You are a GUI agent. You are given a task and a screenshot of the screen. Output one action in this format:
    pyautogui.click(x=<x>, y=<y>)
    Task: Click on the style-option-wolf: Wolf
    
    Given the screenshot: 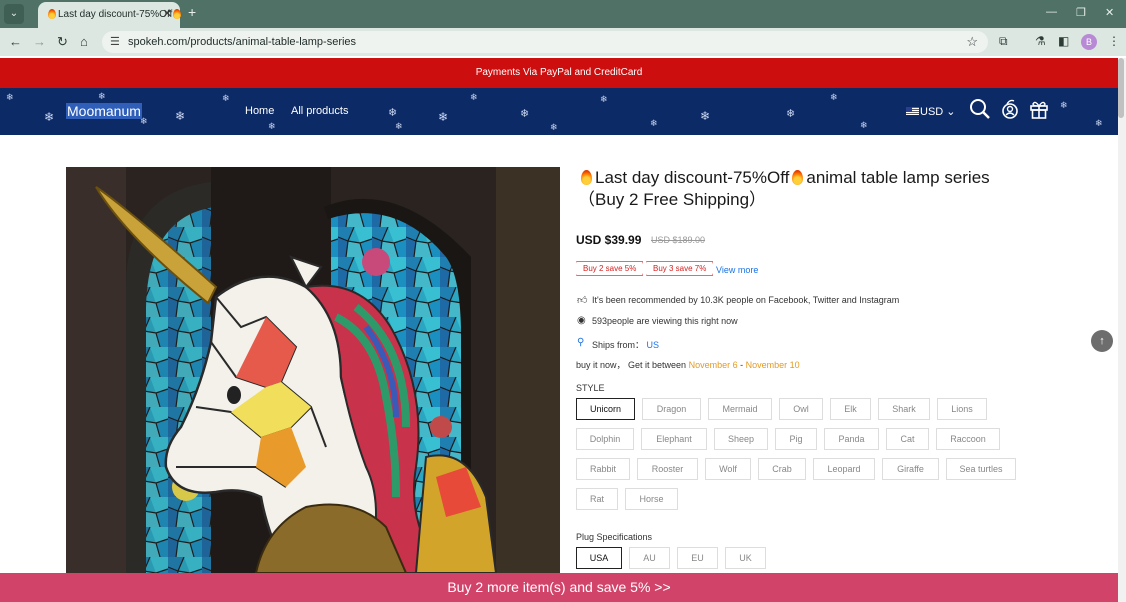 What is the action you would take?
    pyautogui.click(x=728, y=469)
    